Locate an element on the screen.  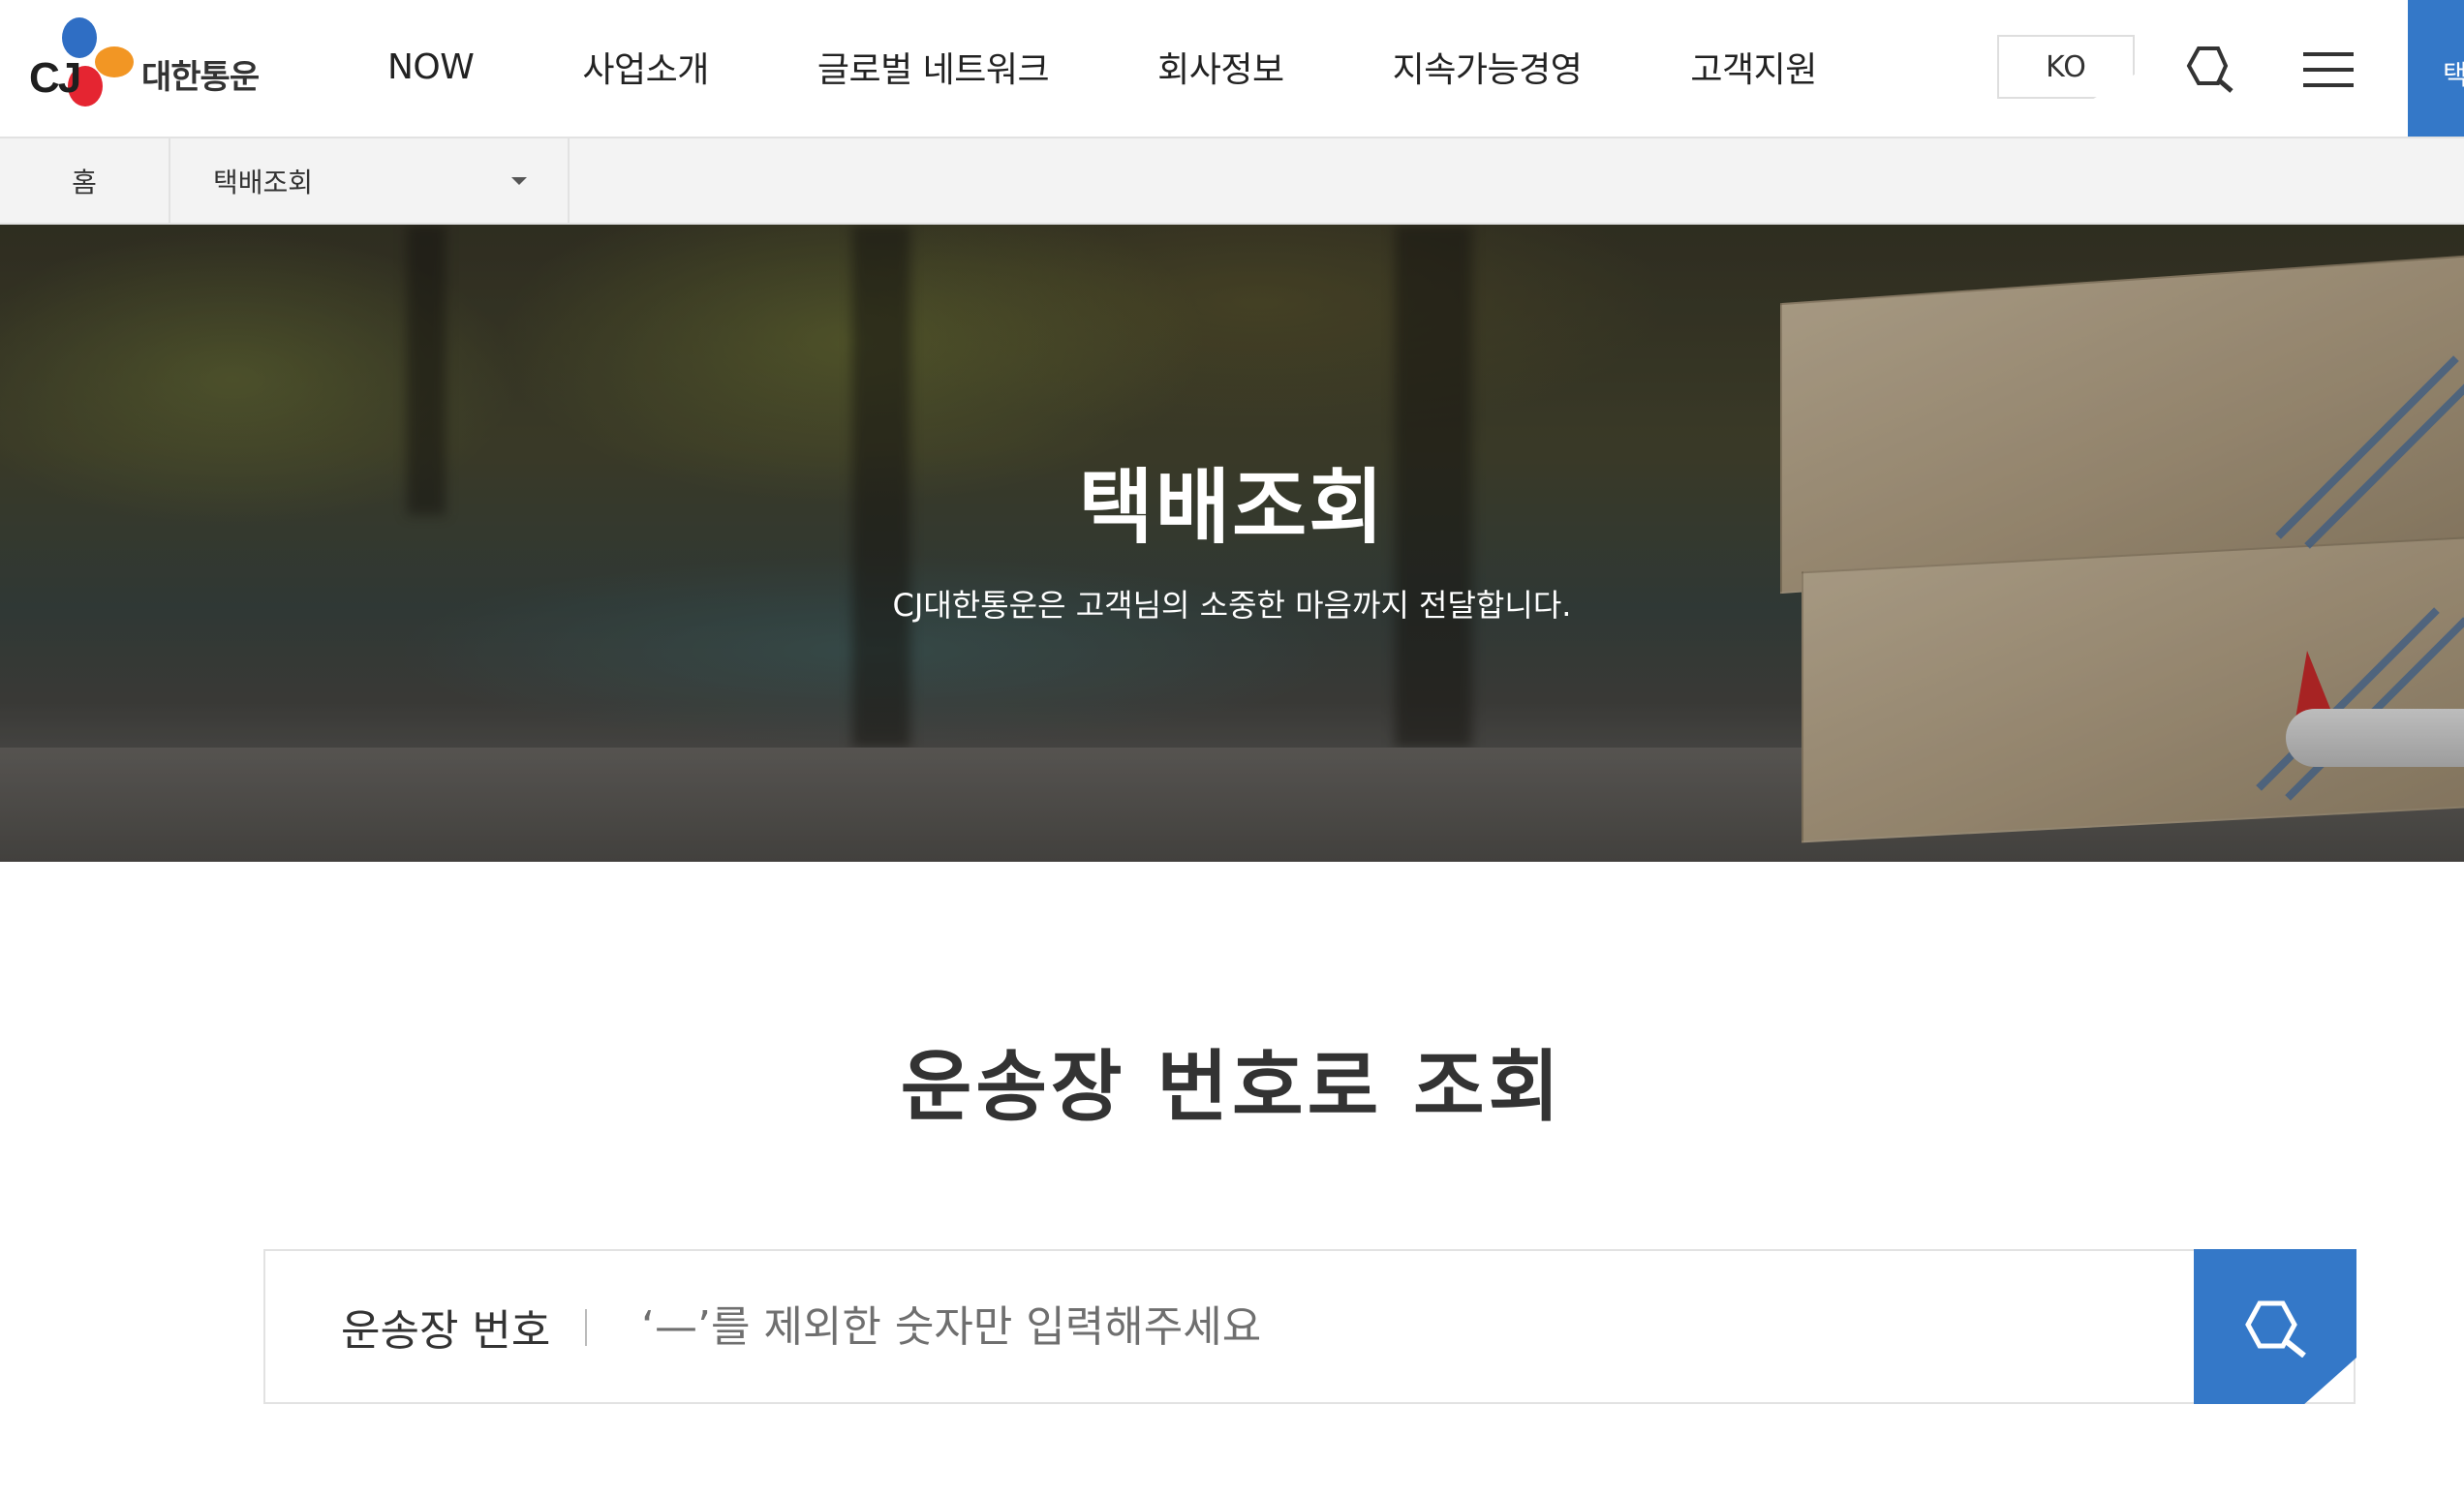
tracking-section-title: 운송장 번호로 조회 is located at coordinates (1232, 1087).